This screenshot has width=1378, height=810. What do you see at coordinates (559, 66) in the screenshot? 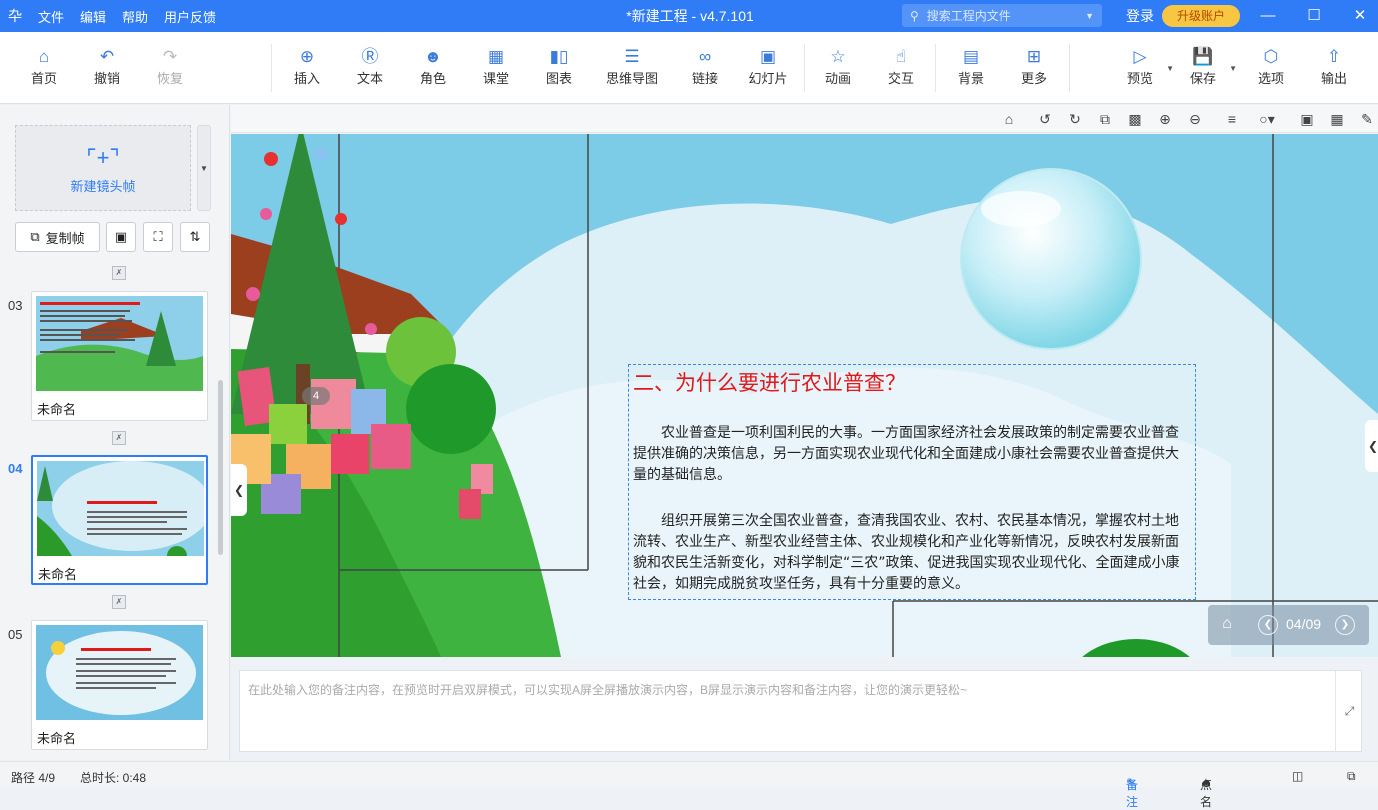
I see `chart-button: ▮▯ 图表` at bounding box center [559, 66].